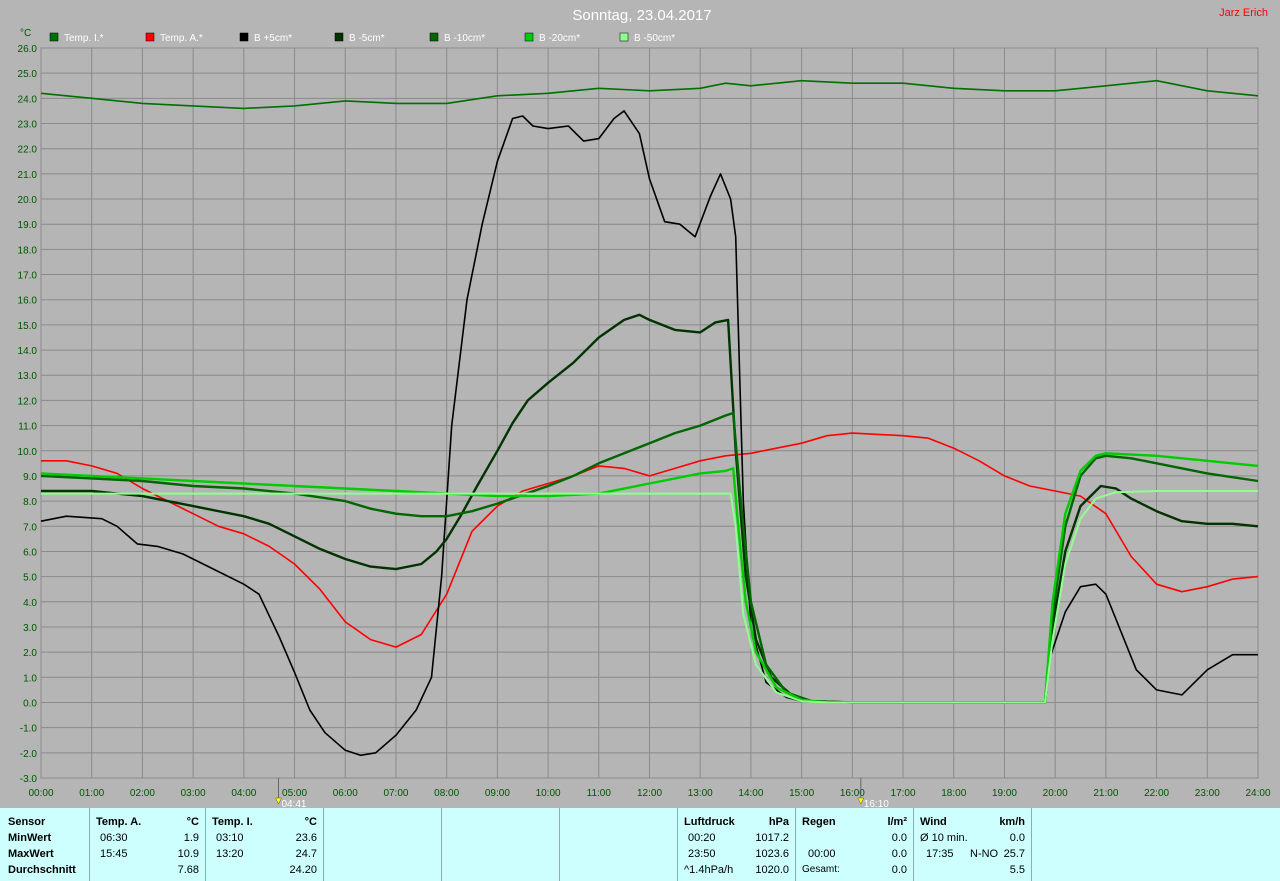 The width and height of the screenshot is (1280, 881). I want to click on x-tick-label: 23:00, so click(1207, 793).